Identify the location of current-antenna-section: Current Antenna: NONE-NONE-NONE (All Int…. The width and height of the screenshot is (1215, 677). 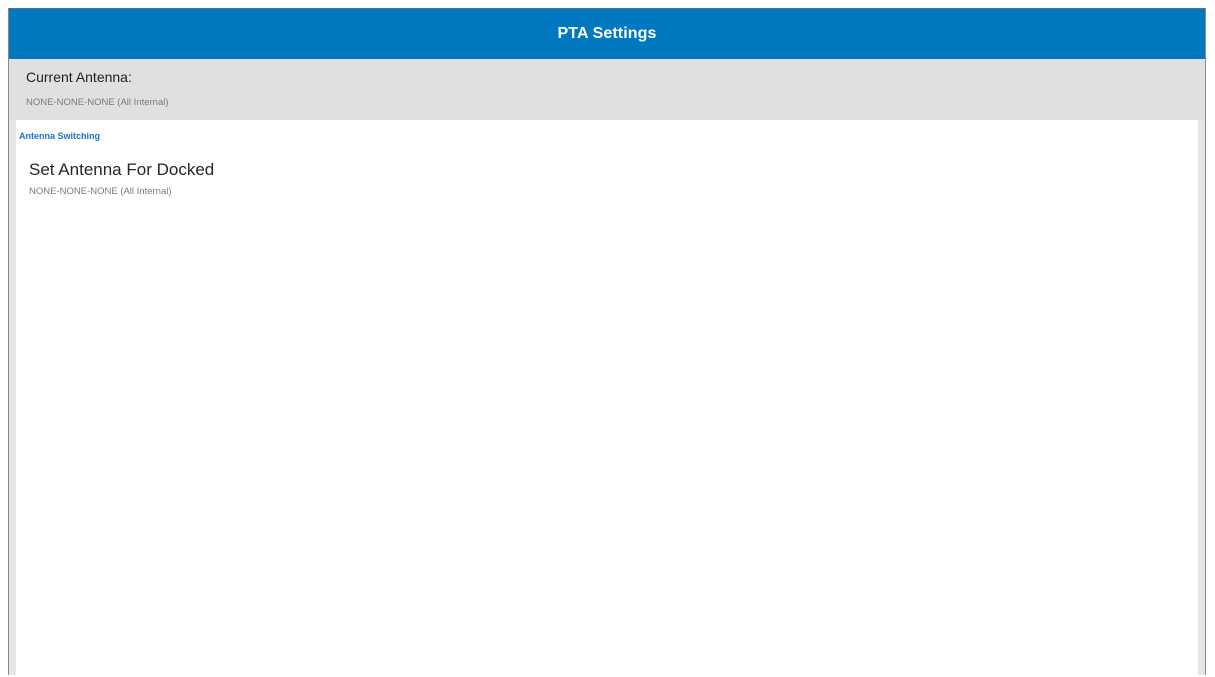
(607, 89).